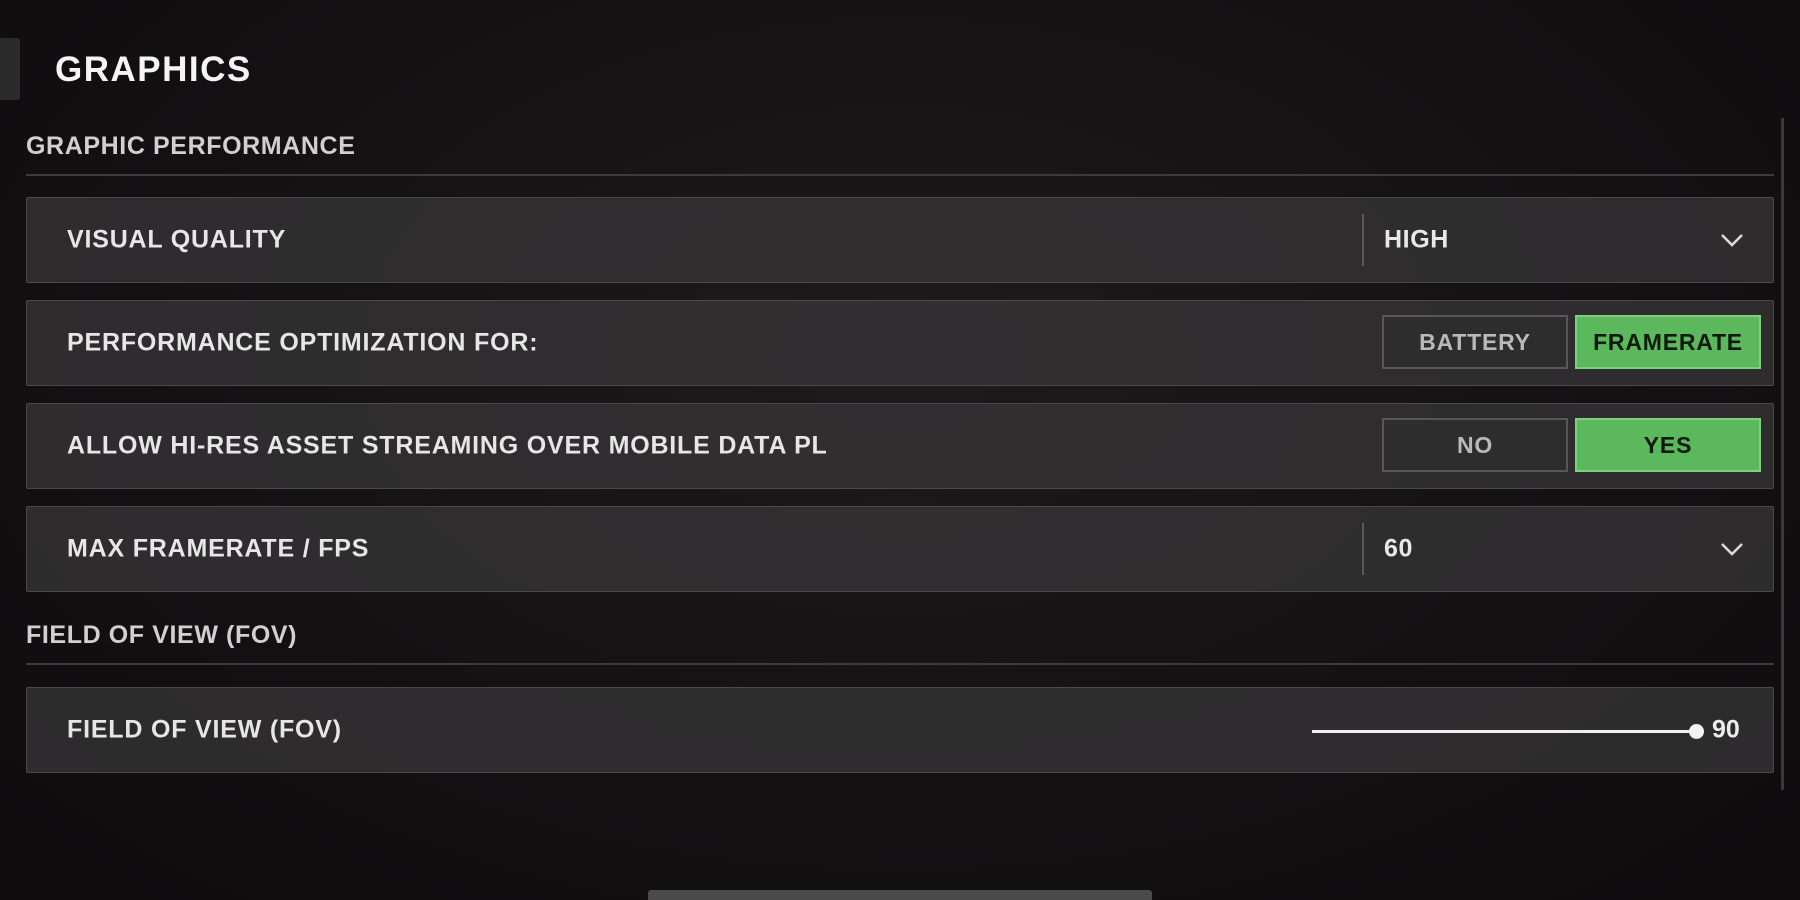 The image size is (1800, 900). I want to click on yes-toggle-button: YES, so click(1668, 445).